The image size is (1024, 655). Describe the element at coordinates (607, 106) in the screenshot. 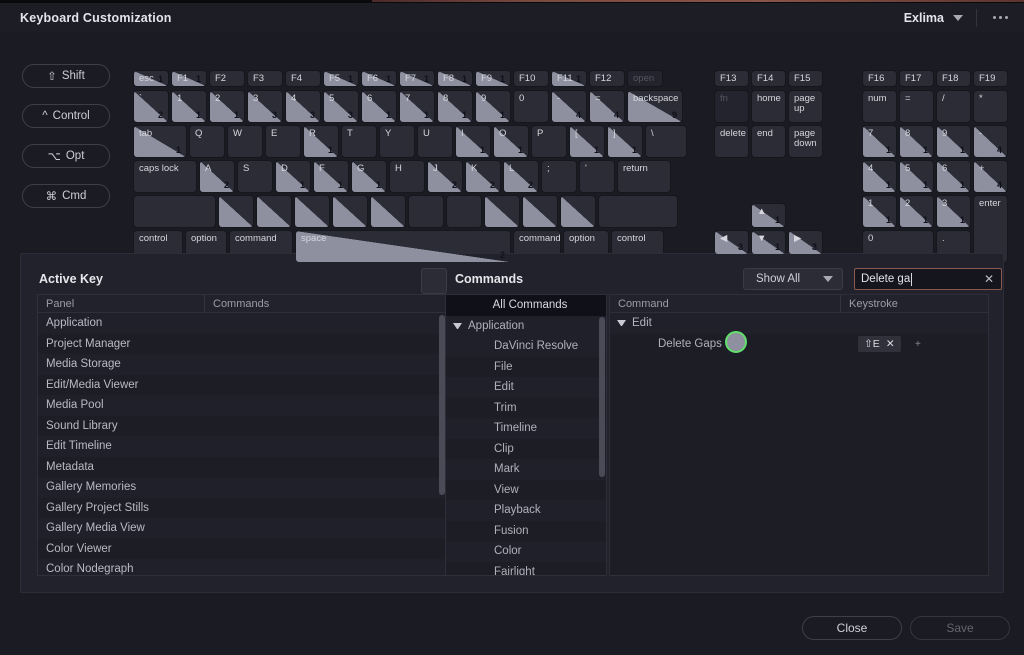

I see `key-key: = 4` at that location.